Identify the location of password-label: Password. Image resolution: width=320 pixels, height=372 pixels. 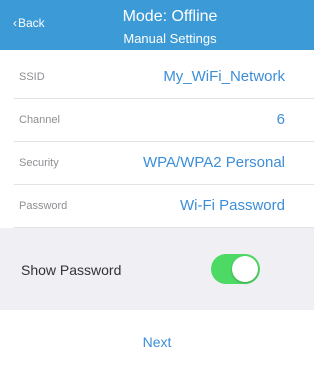
(43, 206).